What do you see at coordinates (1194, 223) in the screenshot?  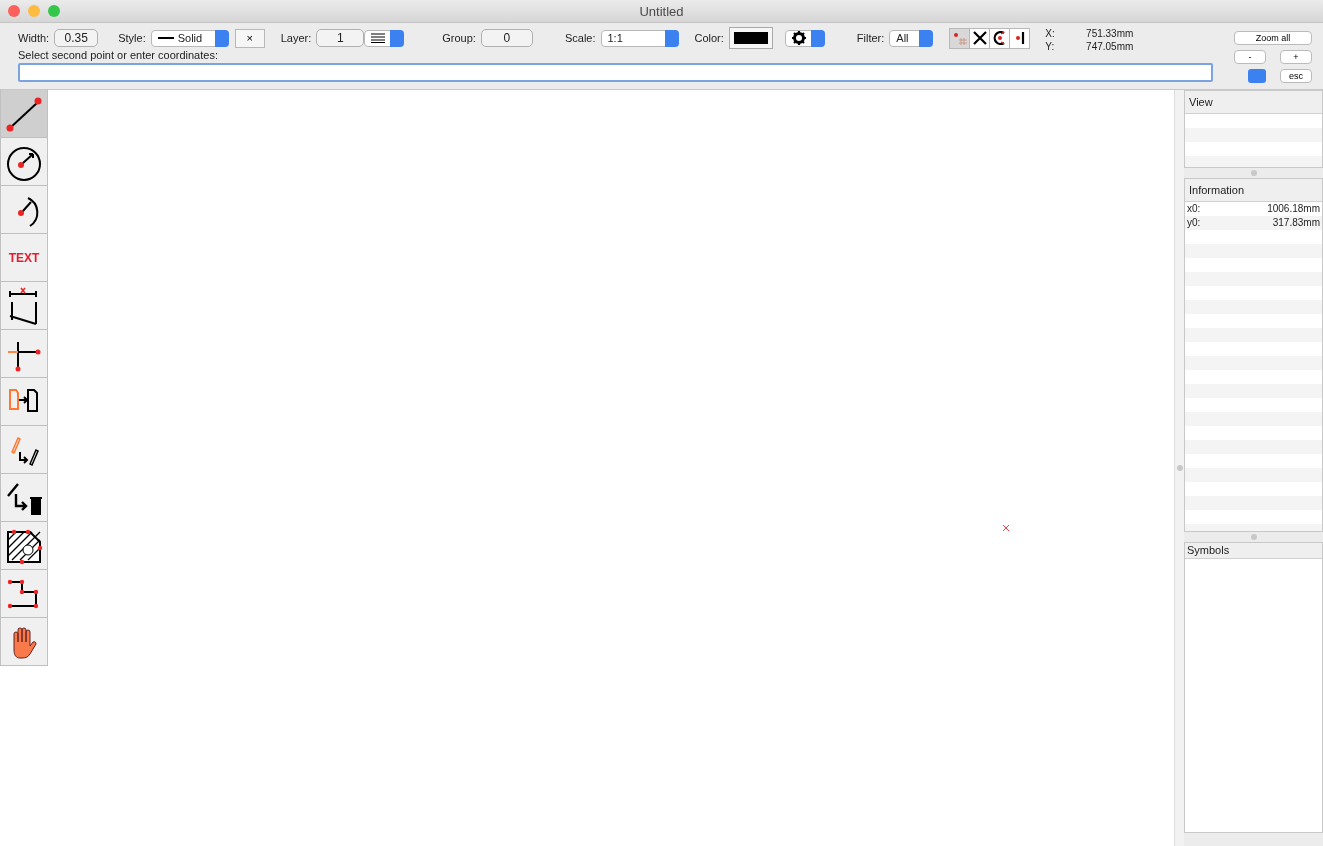 I see `info-key: y0:` at bounding box center [1194, 223].